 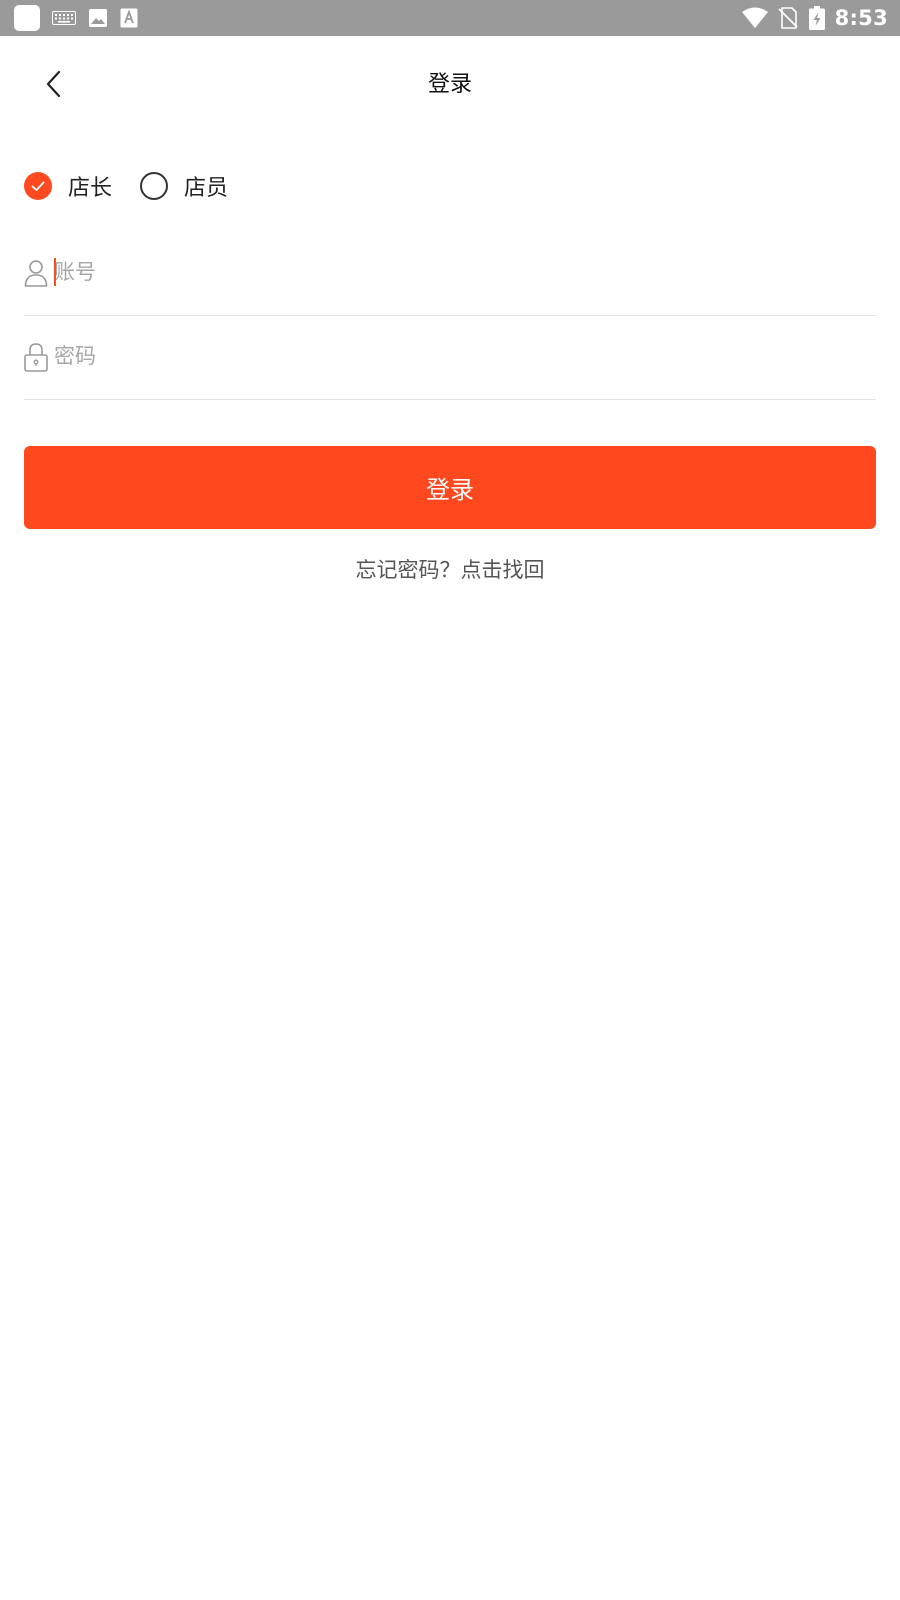 What do you see at coordinates (787, 18) in the screenshot?
I see `no-sim-icon` at bounding box center [787, 18].